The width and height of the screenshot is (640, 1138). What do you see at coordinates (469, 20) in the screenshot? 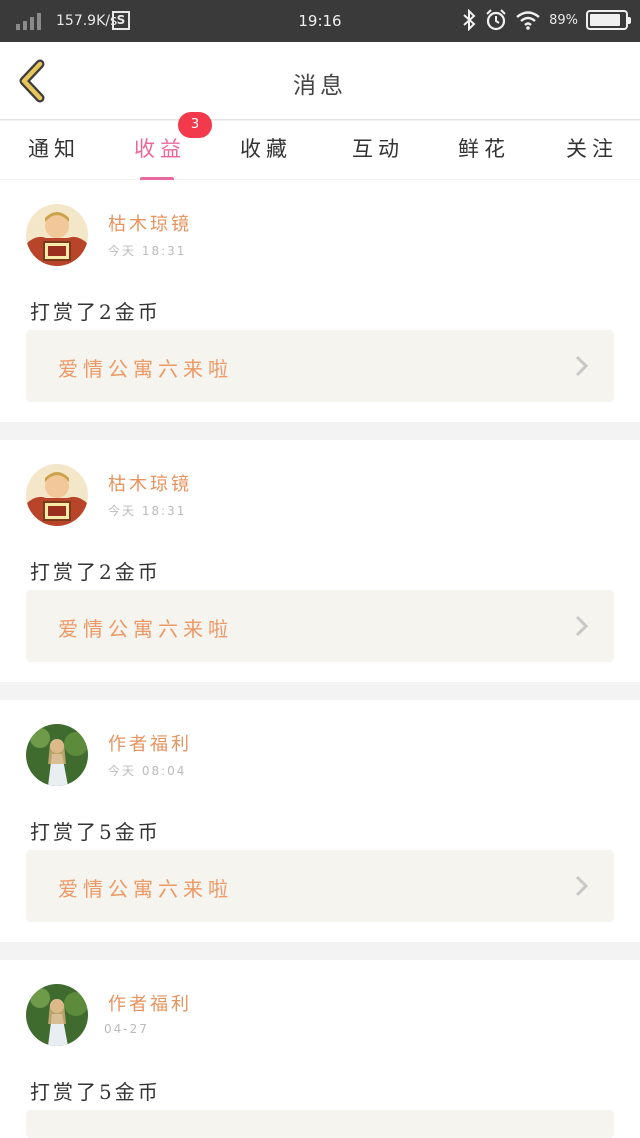
I see `bluetooth-icon` at bounding box center [469, 20].